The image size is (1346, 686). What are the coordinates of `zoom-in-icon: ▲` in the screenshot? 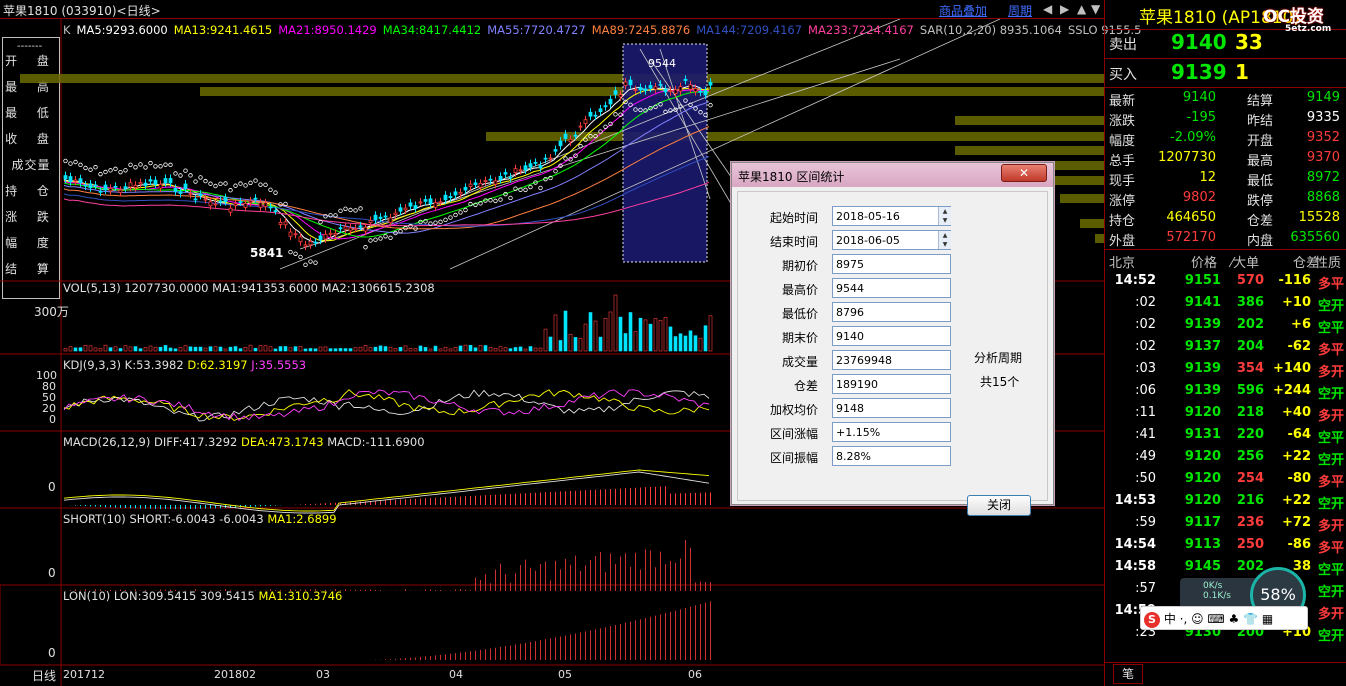 It's located at (1081, 9).